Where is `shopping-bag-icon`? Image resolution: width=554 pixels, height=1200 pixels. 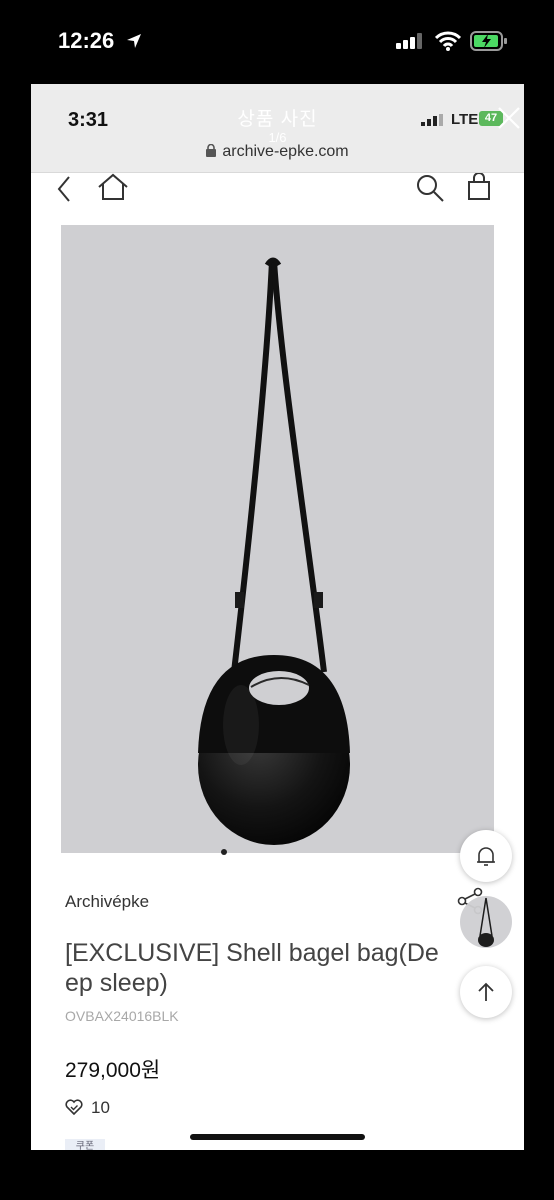
shopping-bag-icon is located at coordinates (479, 189).